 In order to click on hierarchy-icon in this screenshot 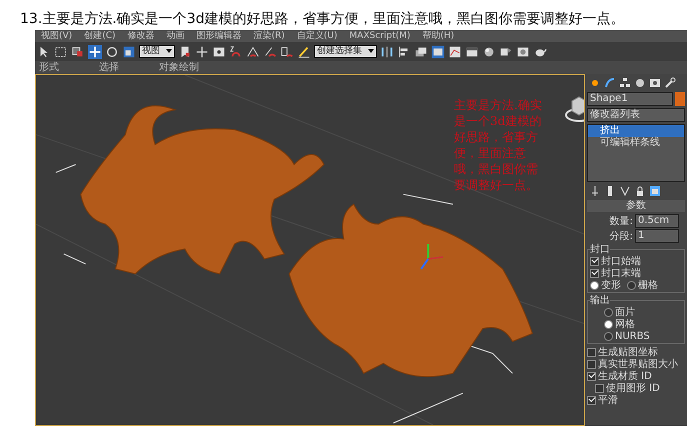, I will do `click(625, 83)`.